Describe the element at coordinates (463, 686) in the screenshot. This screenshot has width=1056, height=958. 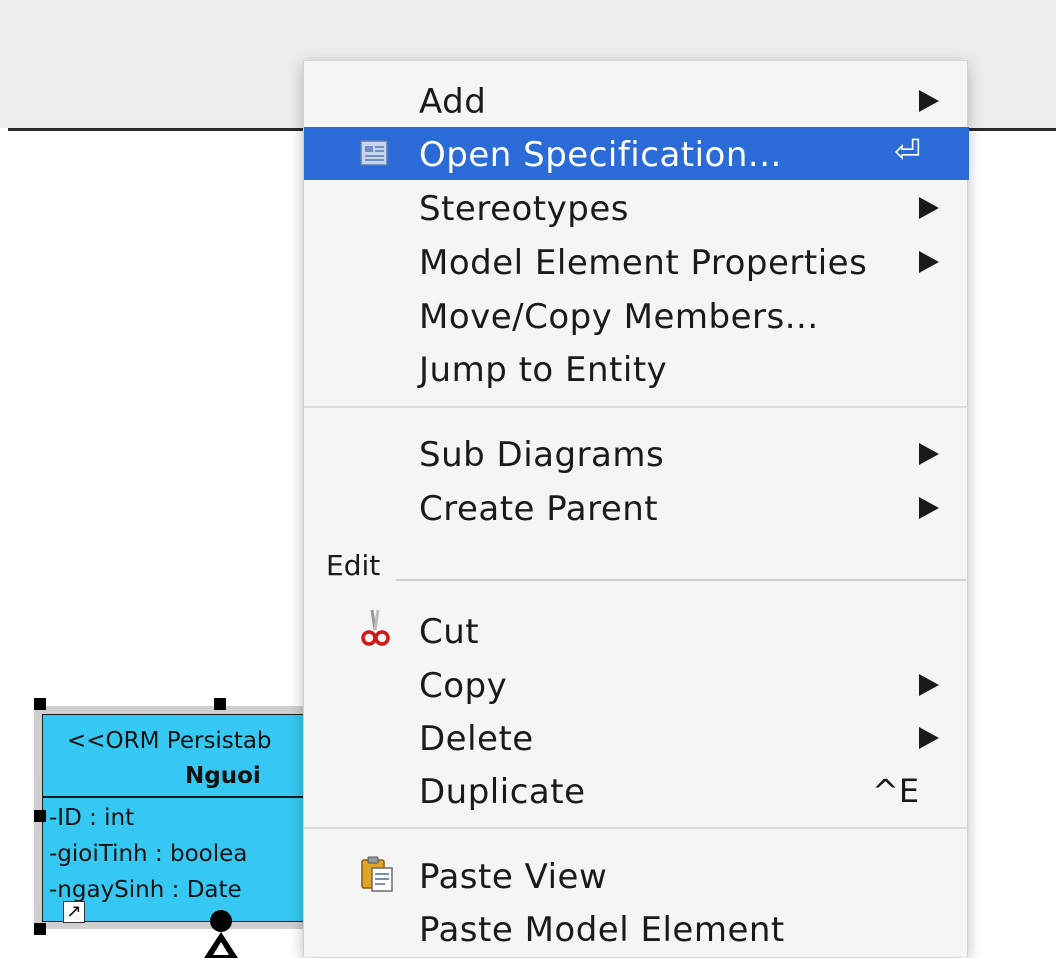
I see `menu-item-label: Copy` at that location.